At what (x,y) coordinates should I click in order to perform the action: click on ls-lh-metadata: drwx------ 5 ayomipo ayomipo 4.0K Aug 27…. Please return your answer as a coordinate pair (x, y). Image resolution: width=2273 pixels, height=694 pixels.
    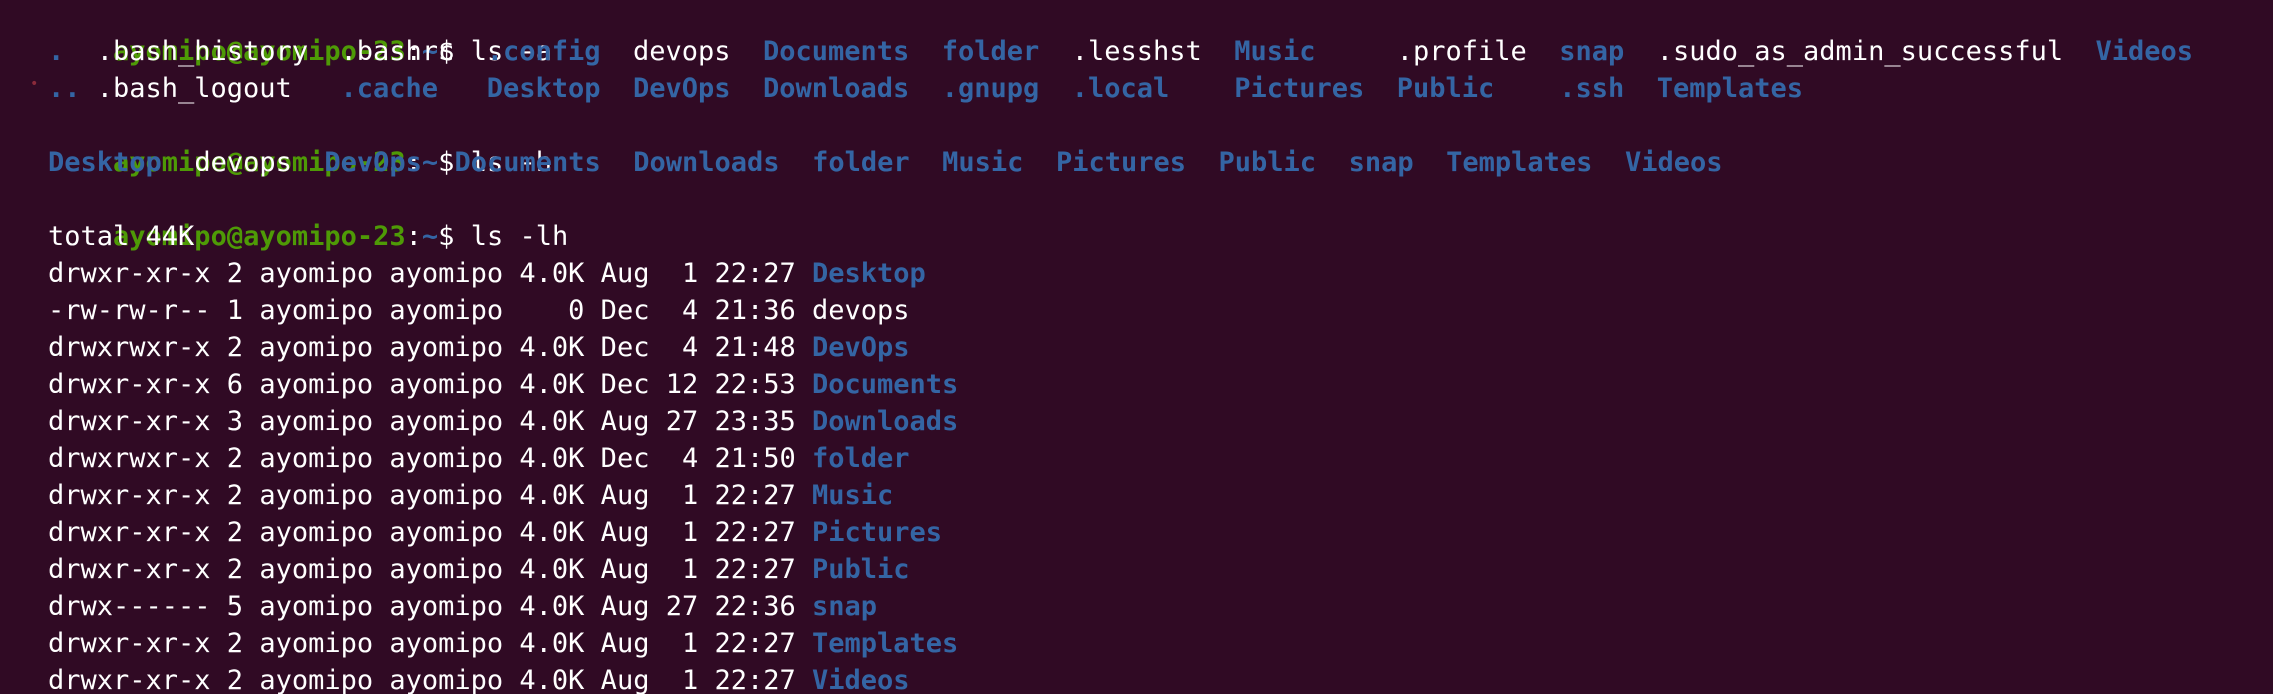
    Looking at the image, I should click on (430, 606).